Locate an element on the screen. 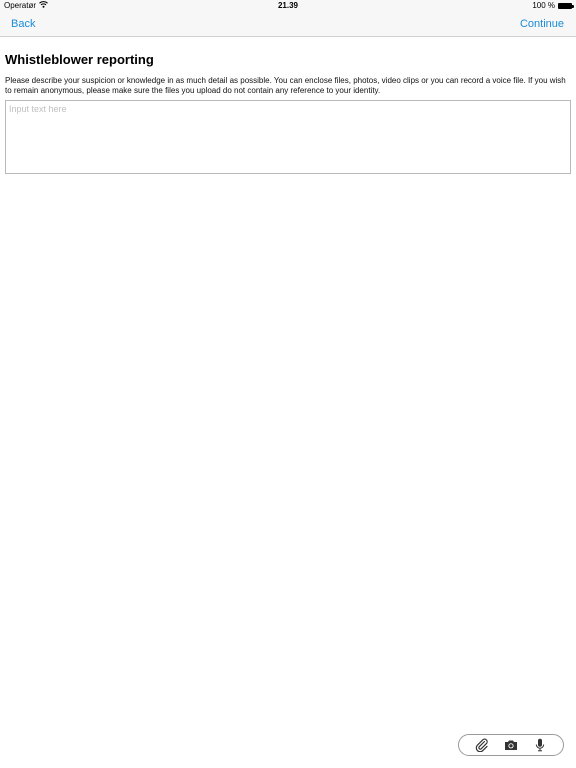 The height and width of the screenshot is (768, 576). attachment-toolbar is located at coordinates (511, 745).